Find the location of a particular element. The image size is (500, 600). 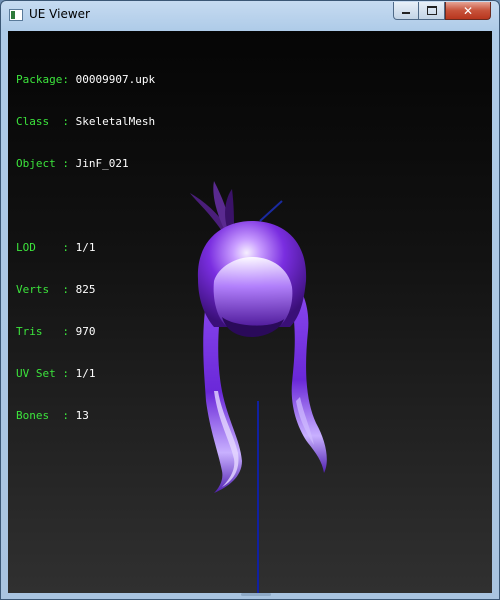

info-object-row: Object : JinF_021 is located at coordinates (85, 164).